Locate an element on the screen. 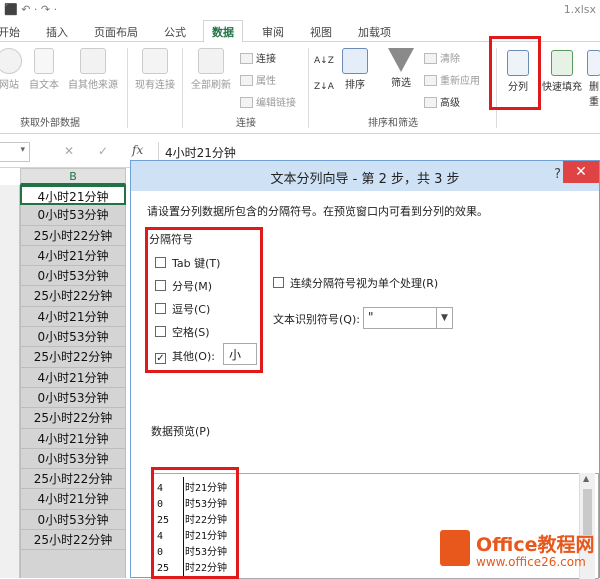 Image resolution: width=600 pixels, height=579 pixels. clear-filter-icon is located at coordinates (430, 58).